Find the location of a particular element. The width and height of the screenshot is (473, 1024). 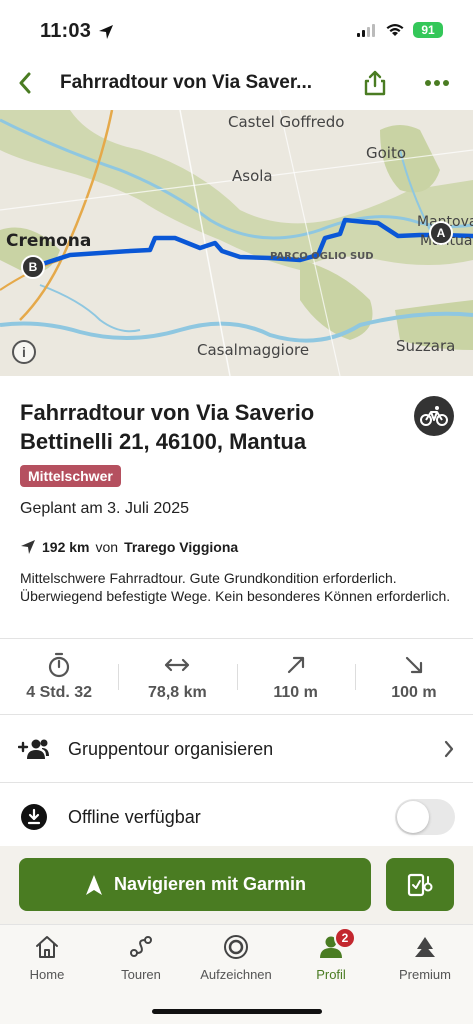

tab-label: Touren is located at coordinates (141, 974).